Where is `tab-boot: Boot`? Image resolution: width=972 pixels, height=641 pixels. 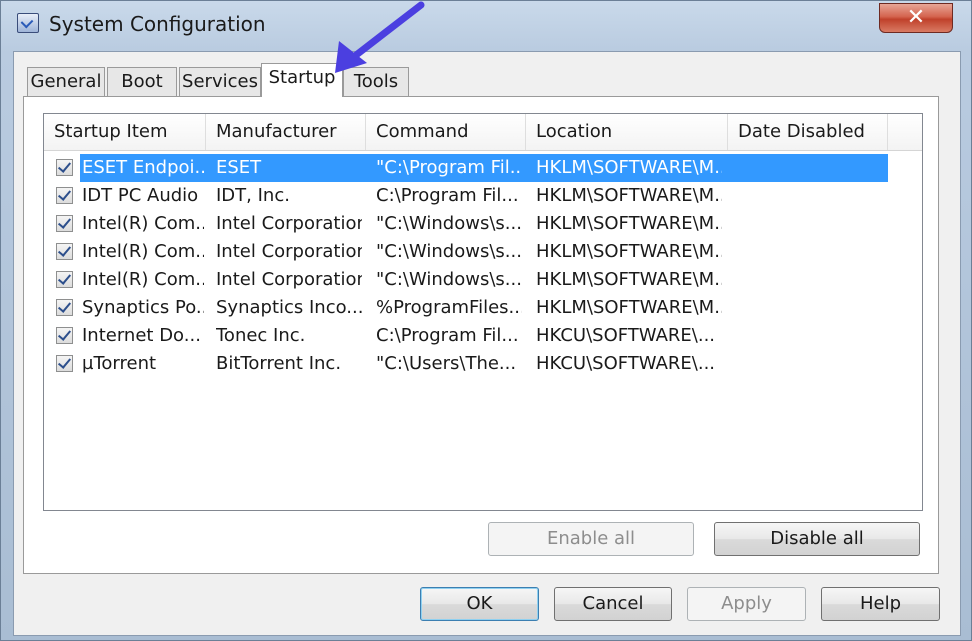 tab-boot: Boot is located at coordinates (142, 82).